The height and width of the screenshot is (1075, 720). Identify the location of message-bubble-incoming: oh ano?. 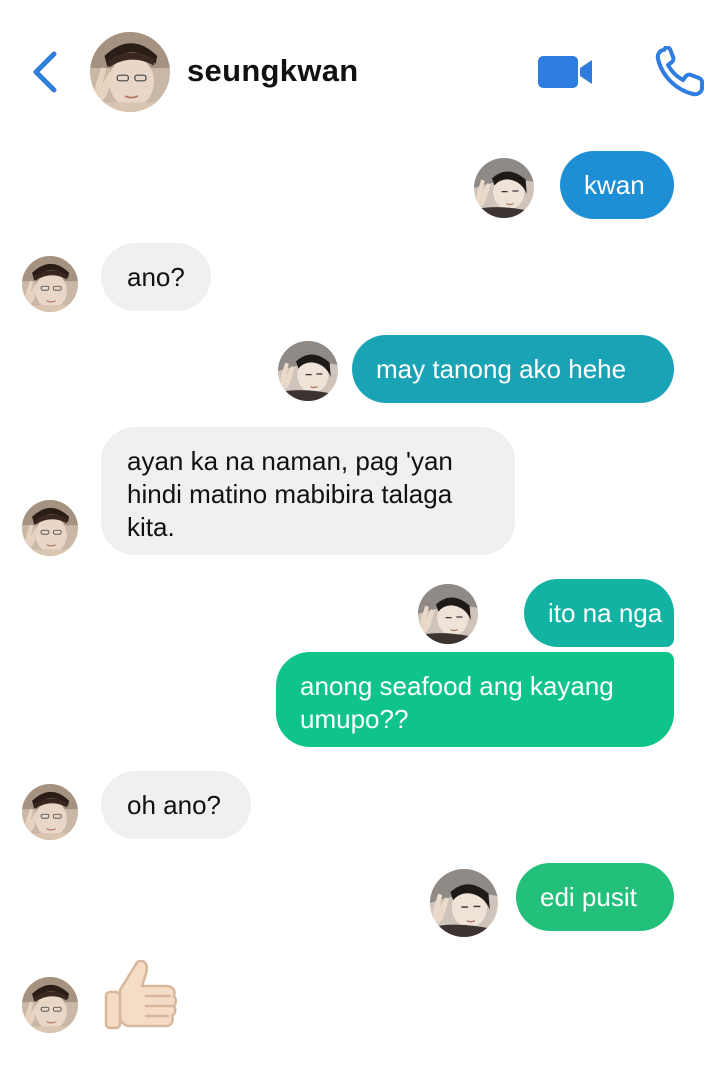
(176, 805).